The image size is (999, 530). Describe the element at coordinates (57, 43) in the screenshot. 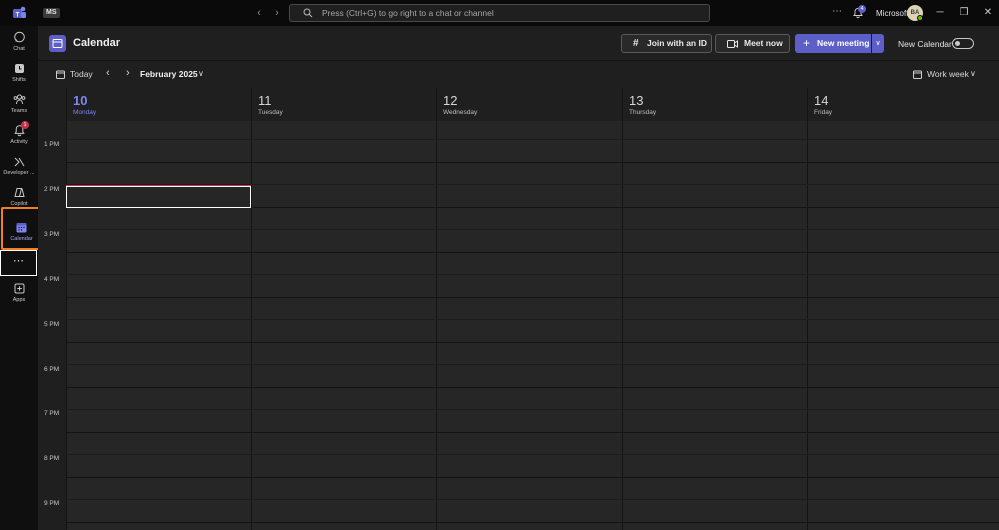

I see `calendar-app-icon` at that location.